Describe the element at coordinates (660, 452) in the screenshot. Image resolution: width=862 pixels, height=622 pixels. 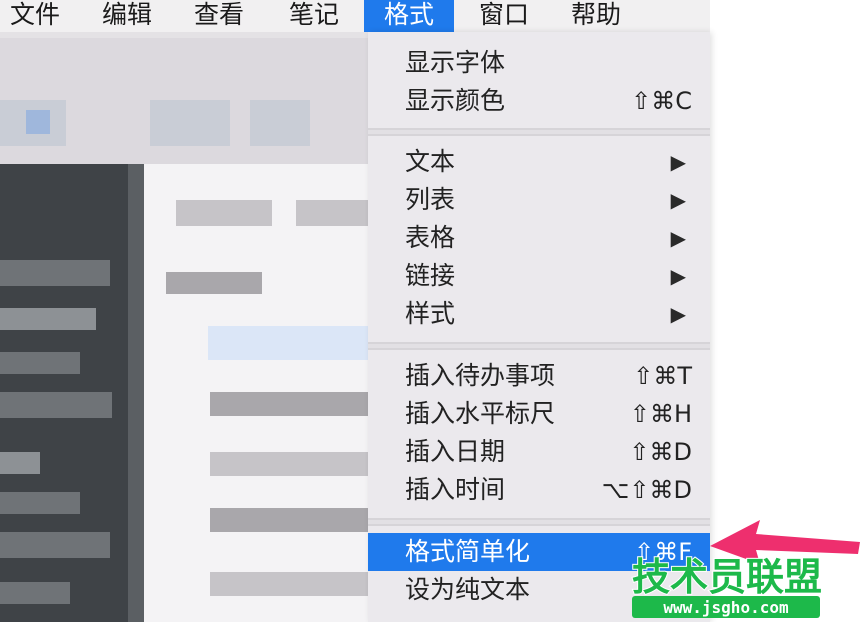
I see `menu-item-shortcut: ⇧⌘D` at that location.